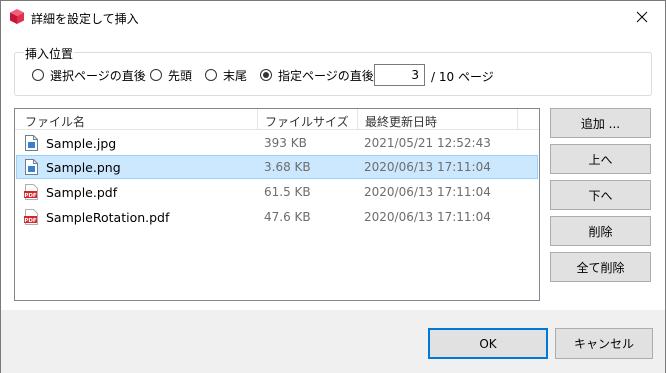 This screenshot has width=666, height=373. Describe the element at coordinates (427, 143) in the screenshot. I see `file-modified: 2021/05/21 12:52:43` at that location.